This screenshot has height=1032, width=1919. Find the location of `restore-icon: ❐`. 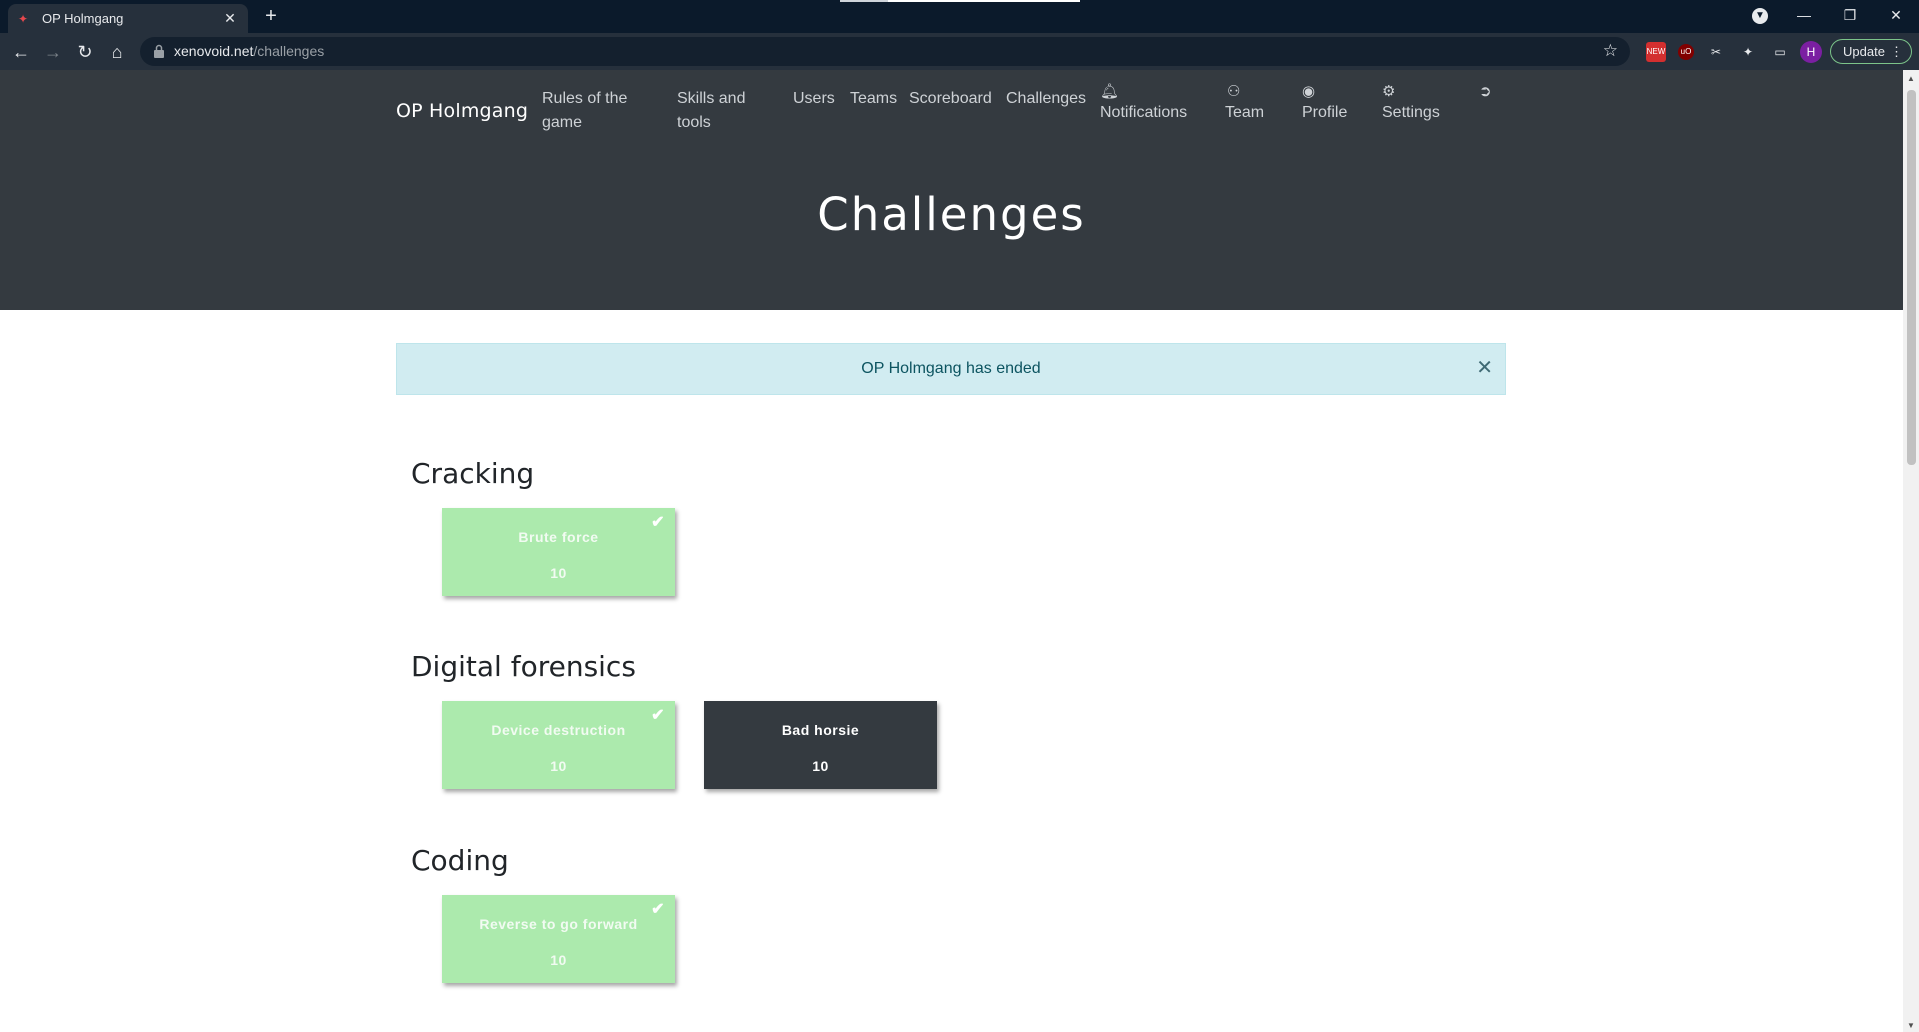

restore-icon: ❐ is located at coordinates (1850, 15).